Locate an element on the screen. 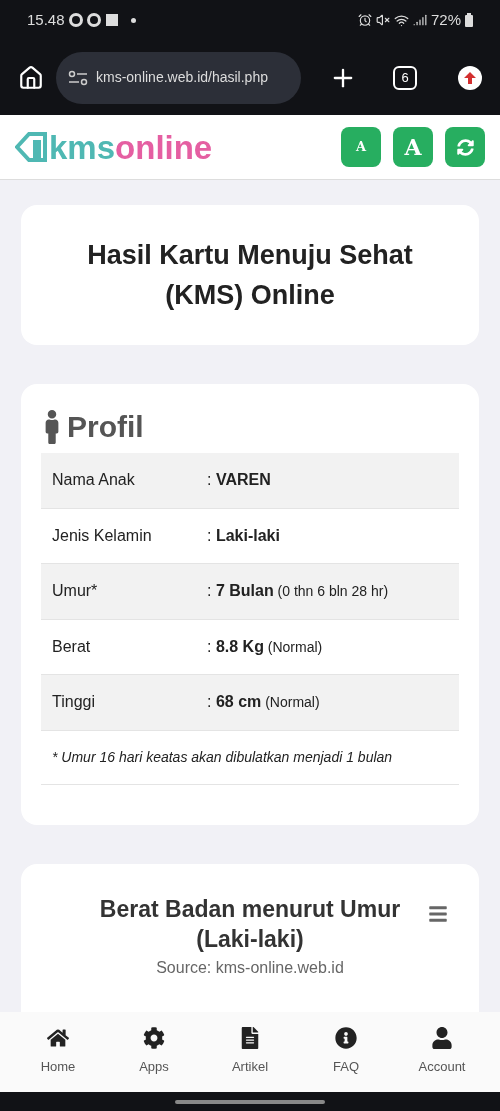 The image size is (500, 1111). address-bar: kms-online.web.id/hasil.php is located at coordinates (178, 77).